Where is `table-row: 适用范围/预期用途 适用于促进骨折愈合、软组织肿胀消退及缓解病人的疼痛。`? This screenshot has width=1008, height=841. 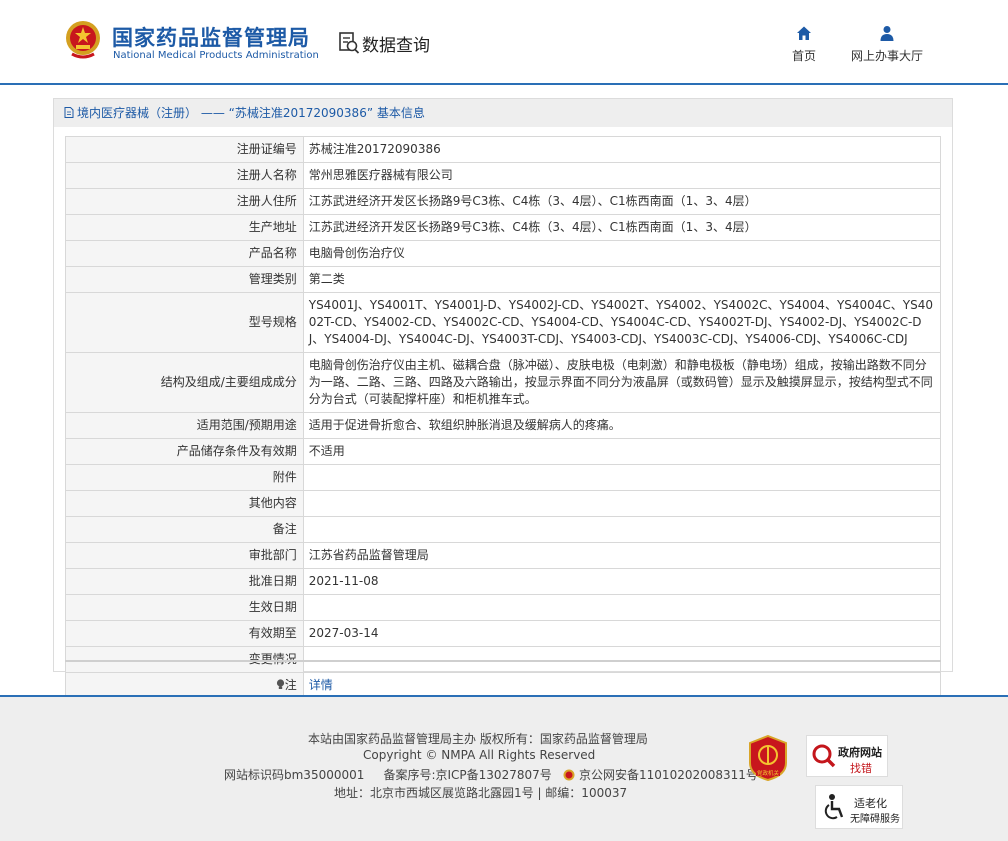
table-row: 适用范围/预期用途 适用于促进骨折愈合、软组织肿胀消退及缓解病人的疼痛。 is located at coordinates (503, 425).